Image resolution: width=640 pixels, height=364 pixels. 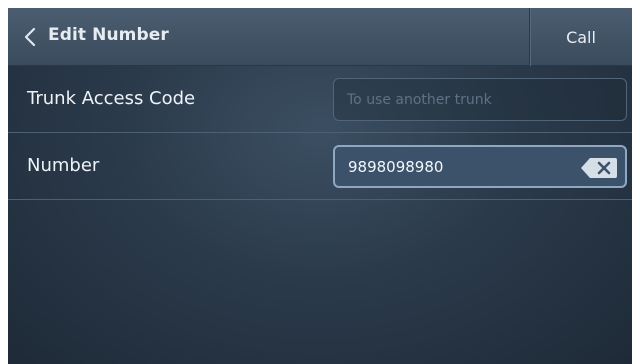 What do you see at coordinates (480, 166) in the screenshot?
I see `number-field: 9898098980` at bounding box center [480, 166].